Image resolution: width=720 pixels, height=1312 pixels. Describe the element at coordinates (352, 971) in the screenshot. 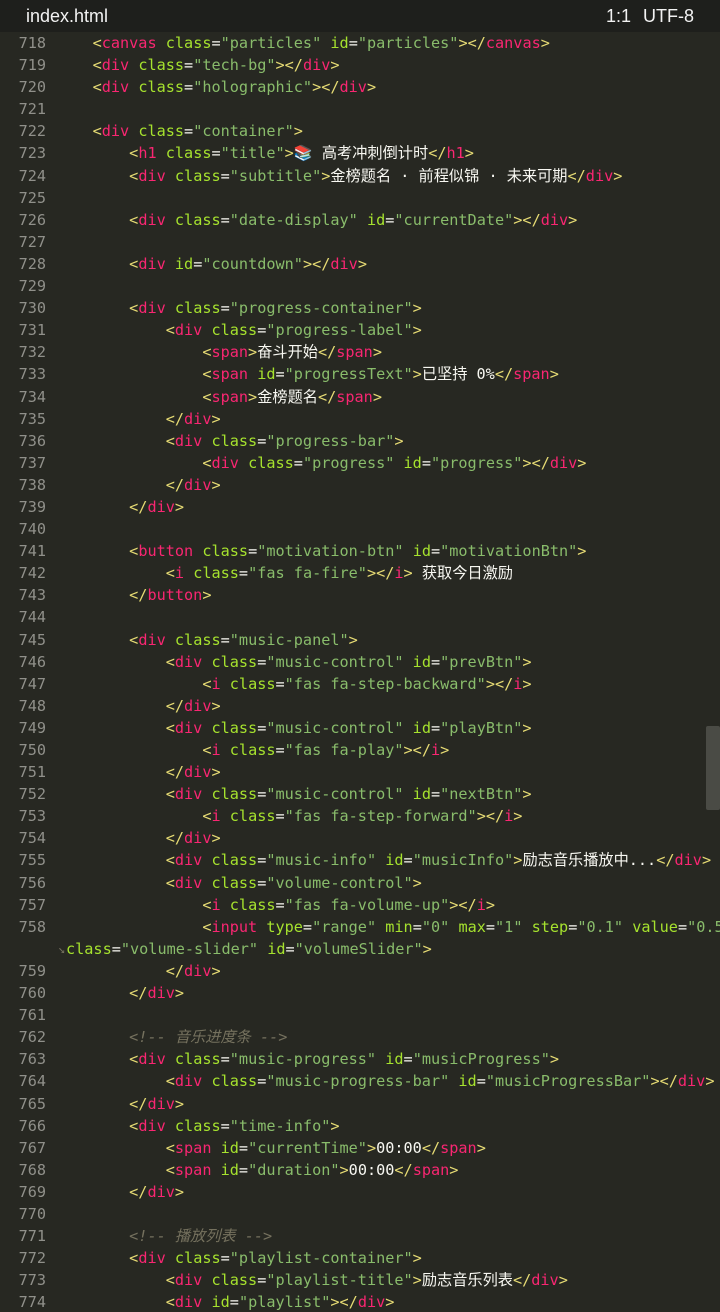

I see `code-line: 759 </div>` at that location.